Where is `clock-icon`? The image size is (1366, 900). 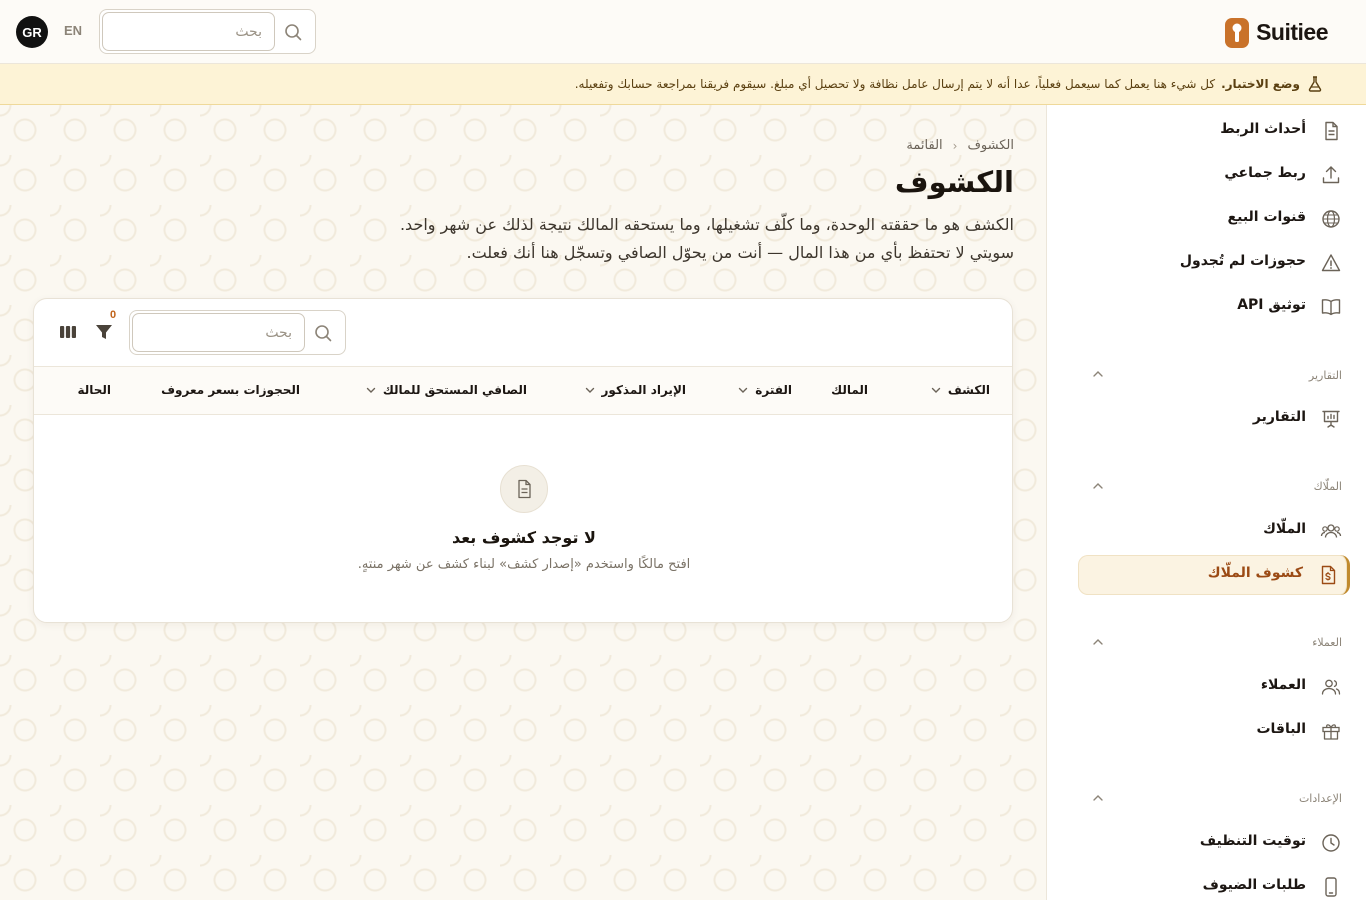 clock-icon is located at coordinates (1331, 843).